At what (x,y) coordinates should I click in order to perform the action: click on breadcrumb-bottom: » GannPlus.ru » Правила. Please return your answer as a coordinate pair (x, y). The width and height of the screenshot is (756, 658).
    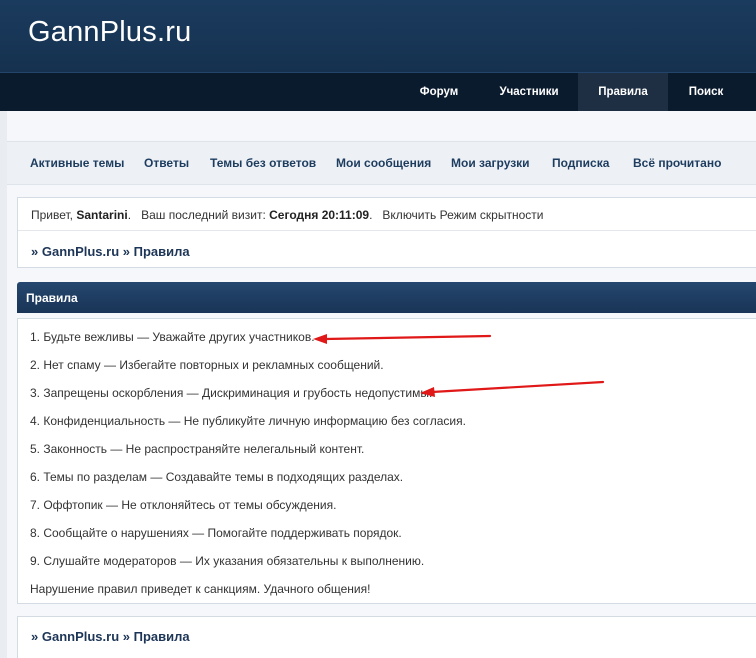
    Looking at the image, I should click on (110, 636).